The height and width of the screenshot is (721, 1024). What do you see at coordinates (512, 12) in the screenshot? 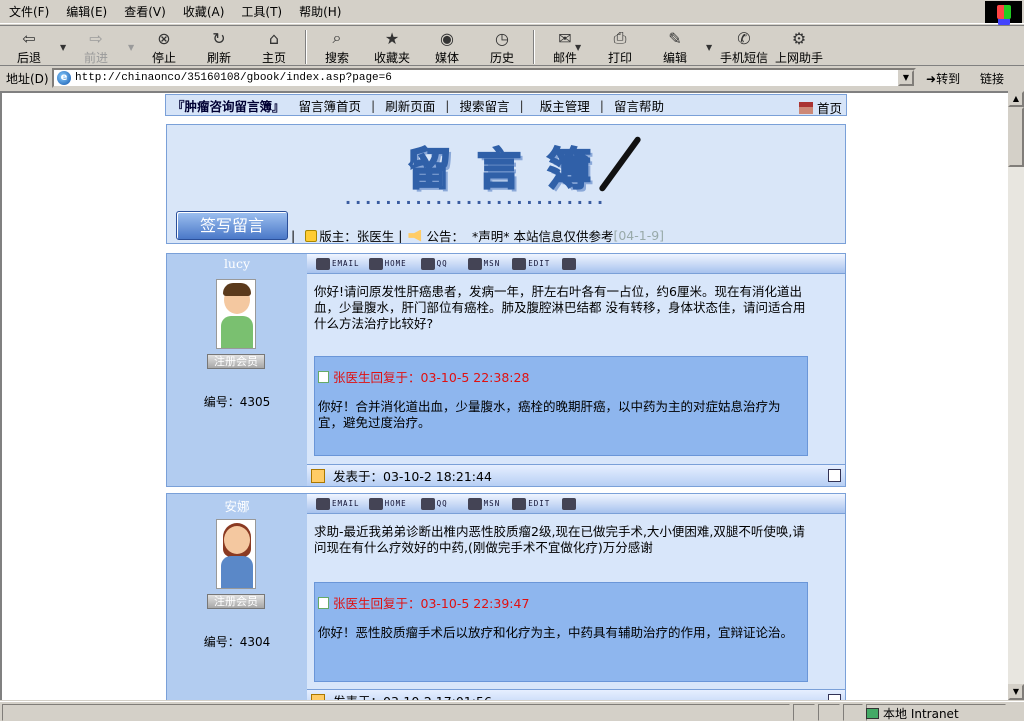
I see `menu-bar: 文件(F) 编辑(E) 查看(V) 收藏(A) 工具(T) 帮助(H)` at bounding box center [512, 12].